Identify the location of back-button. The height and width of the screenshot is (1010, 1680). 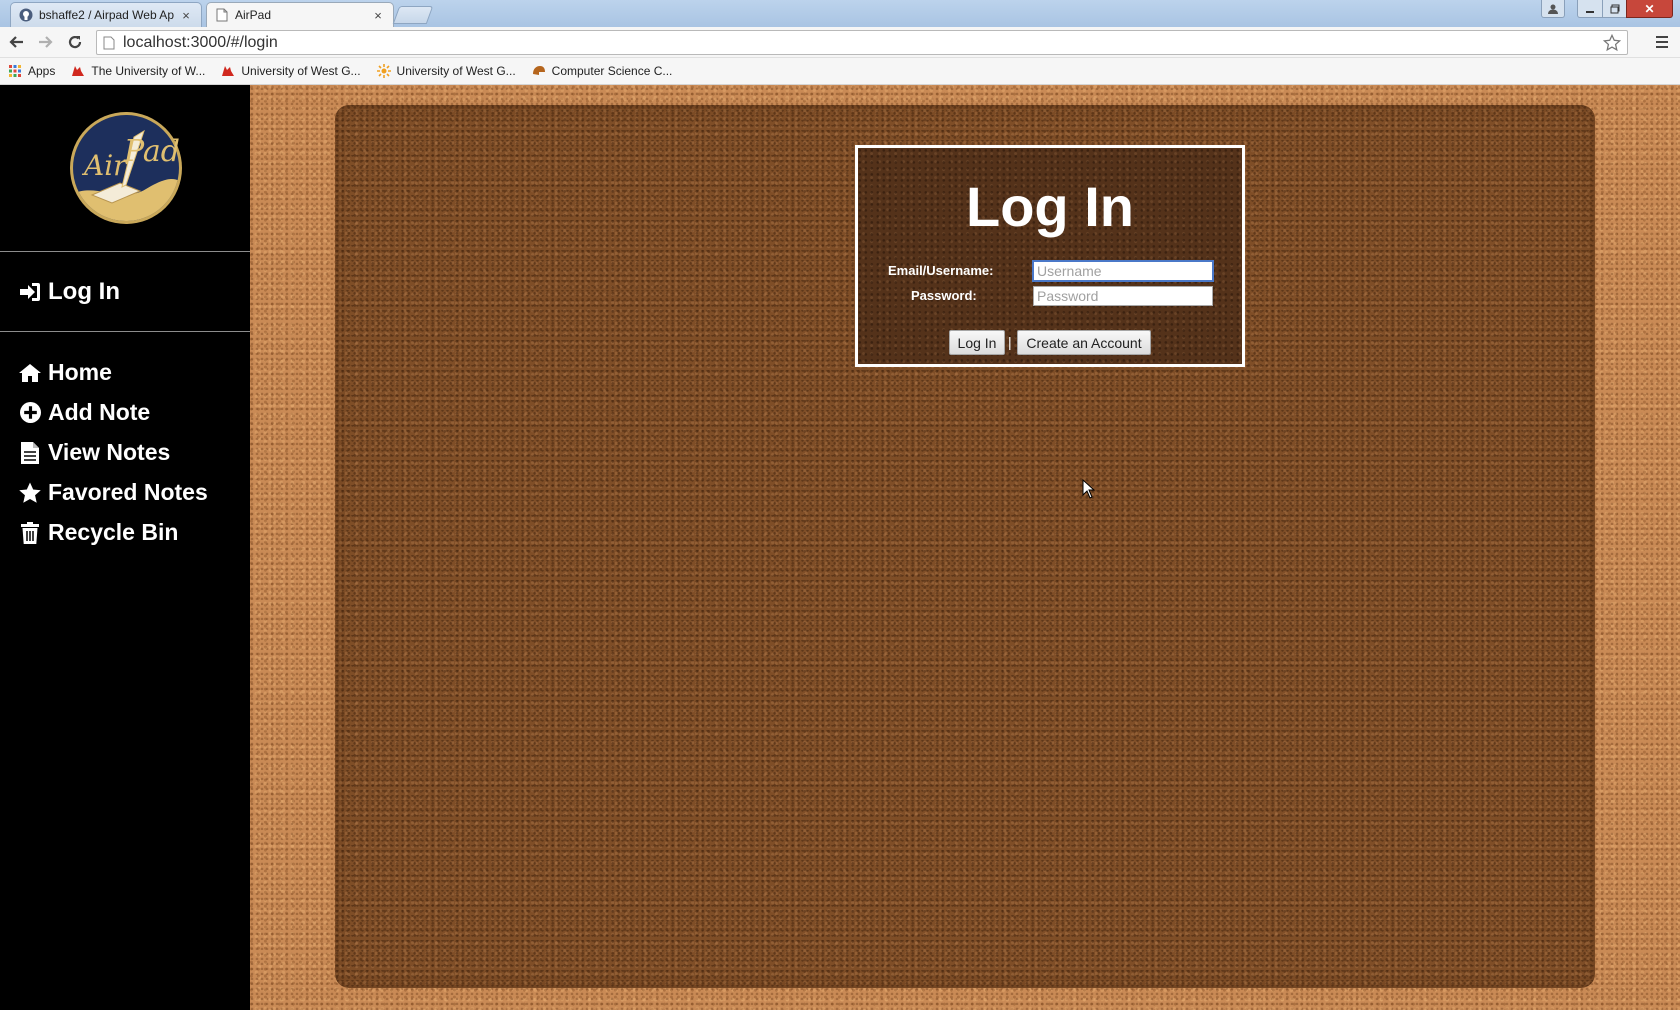
(17, 42).